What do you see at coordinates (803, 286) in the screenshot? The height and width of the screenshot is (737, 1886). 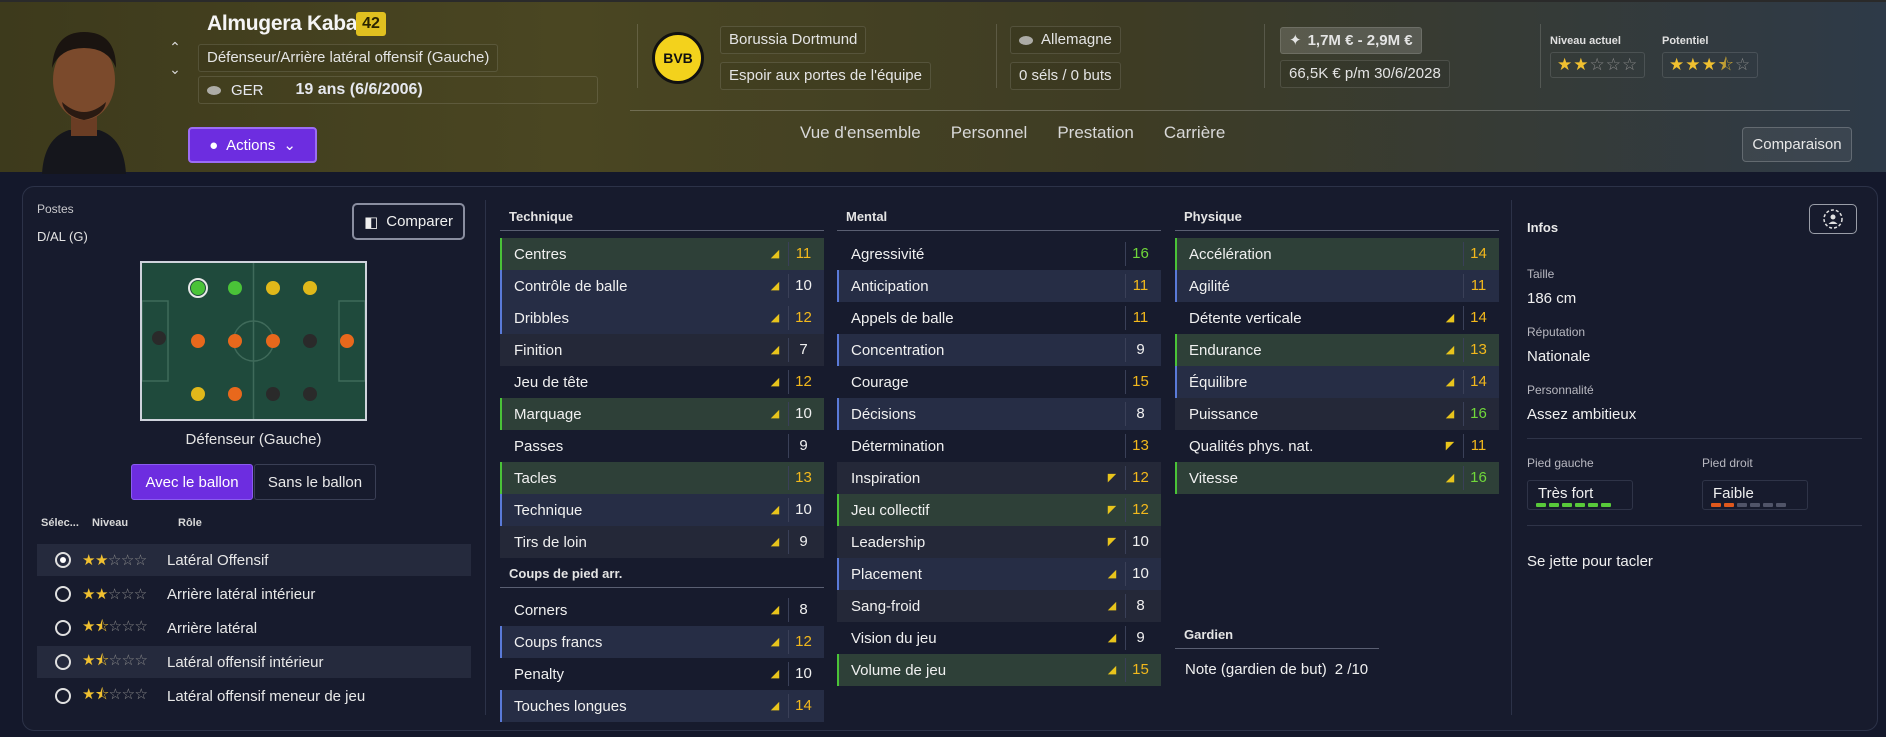 I see `attribute-value: 10` at bounding box center [803, 286].